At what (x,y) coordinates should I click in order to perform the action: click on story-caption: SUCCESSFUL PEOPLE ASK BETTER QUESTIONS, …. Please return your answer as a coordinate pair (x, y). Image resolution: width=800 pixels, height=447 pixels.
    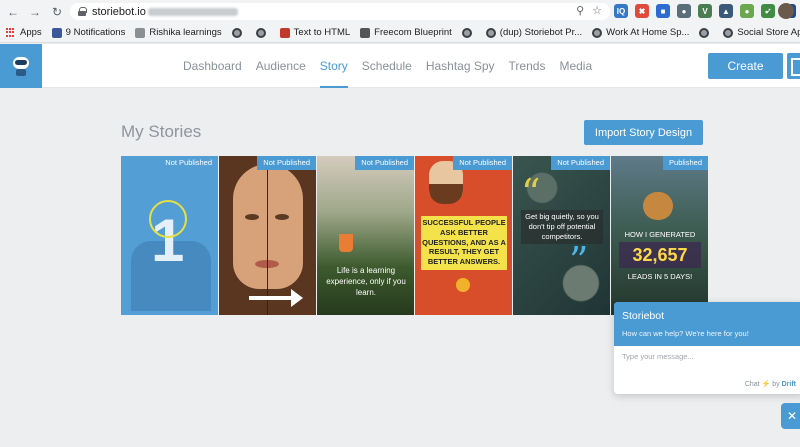
    Looking at the image, I should click on (464, 242).